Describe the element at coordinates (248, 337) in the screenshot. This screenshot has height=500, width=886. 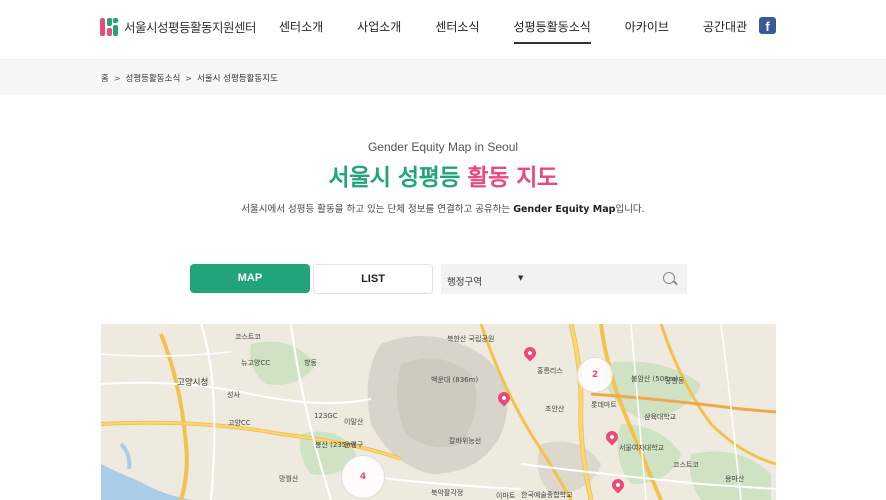
I see `map-label-wondang: 코스트코` at that location.